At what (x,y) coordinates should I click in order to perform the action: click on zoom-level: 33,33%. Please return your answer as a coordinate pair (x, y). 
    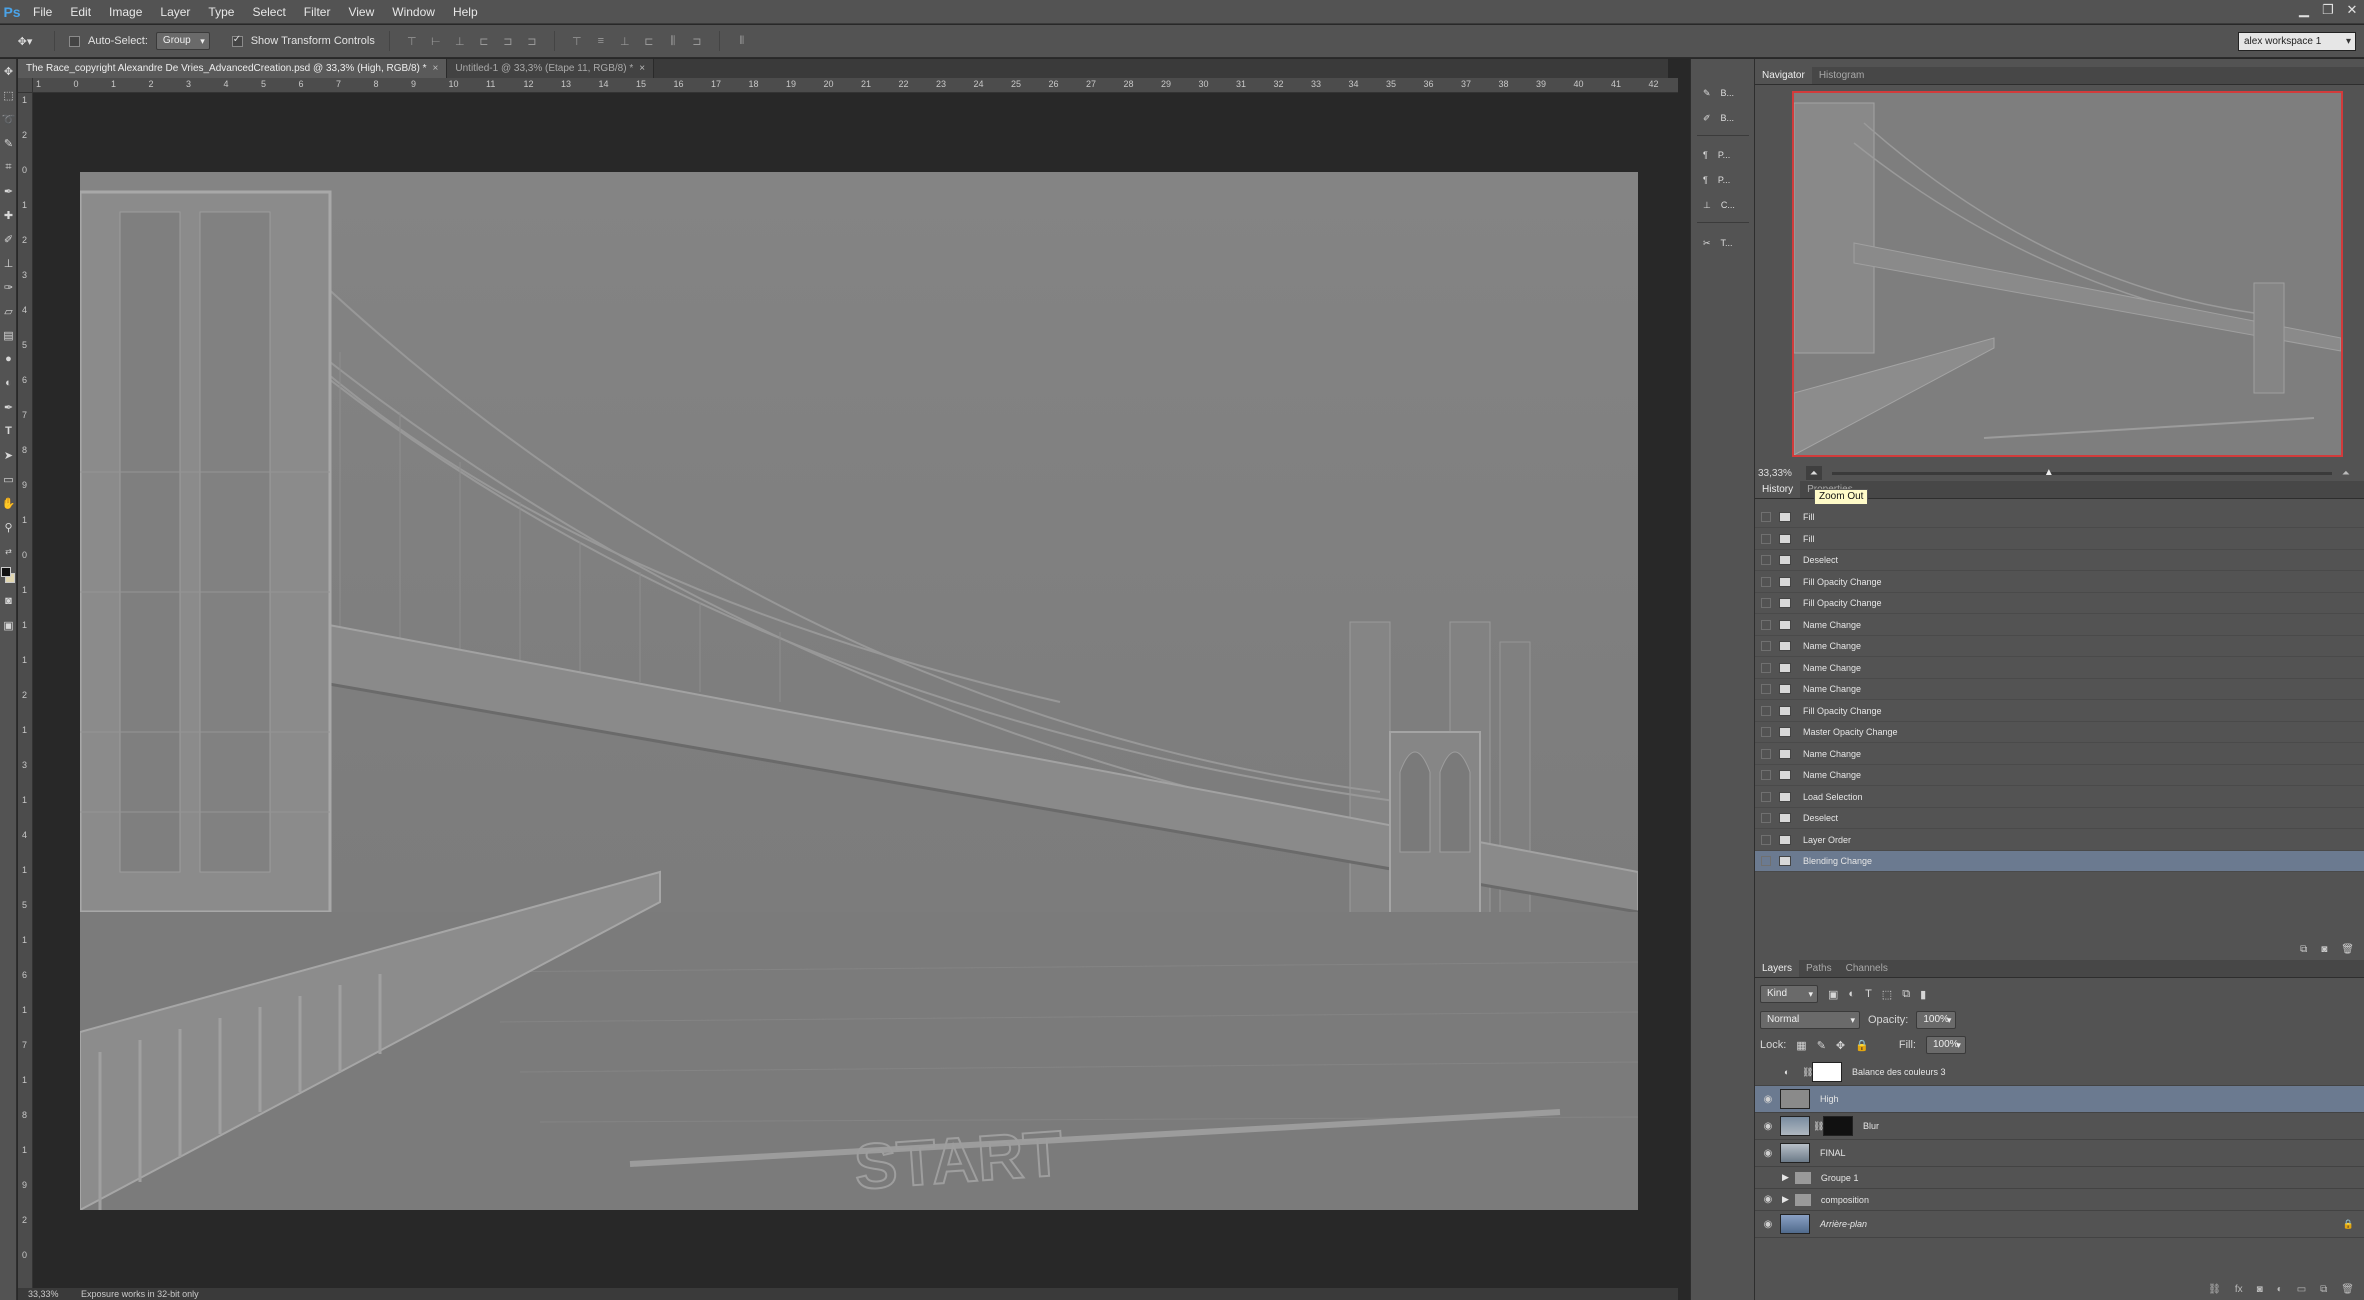
    Looking at the image, I should click on (43, 1294).